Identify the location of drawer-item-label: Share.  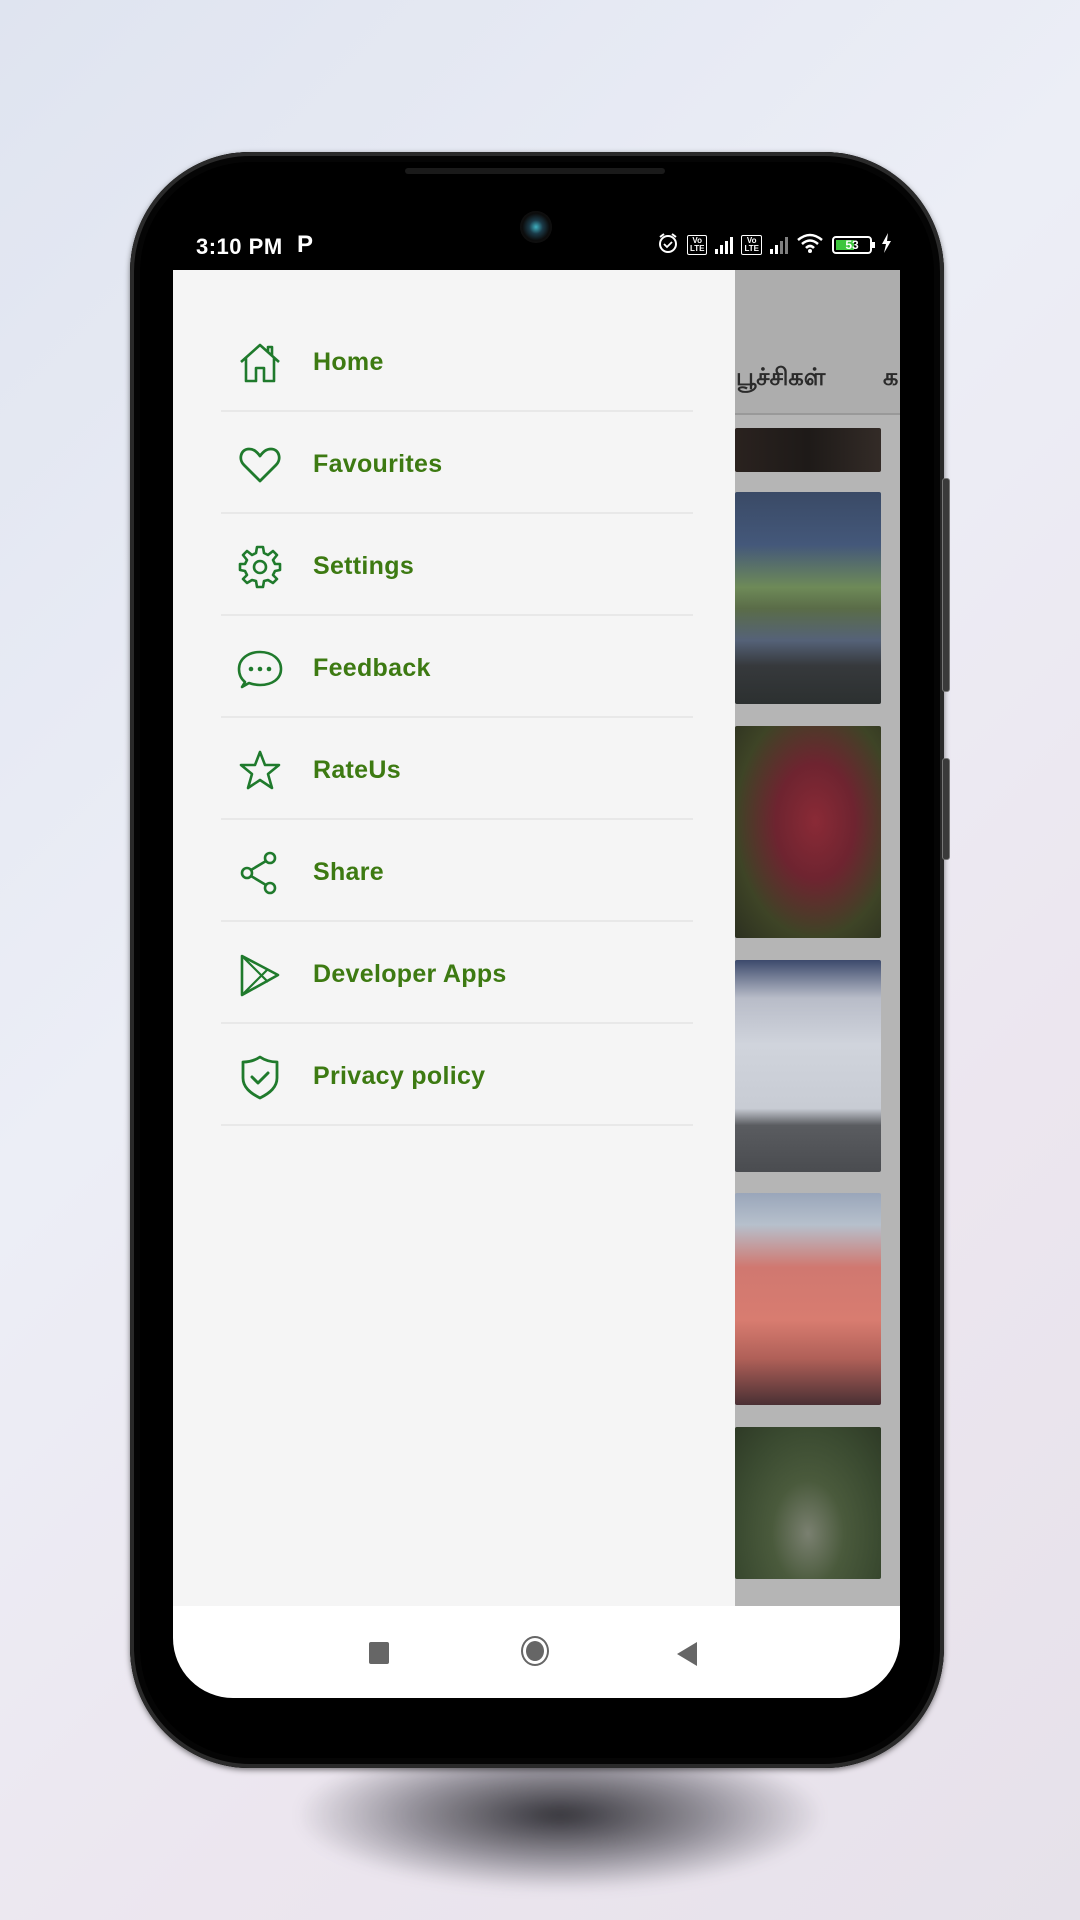
(348, 872).